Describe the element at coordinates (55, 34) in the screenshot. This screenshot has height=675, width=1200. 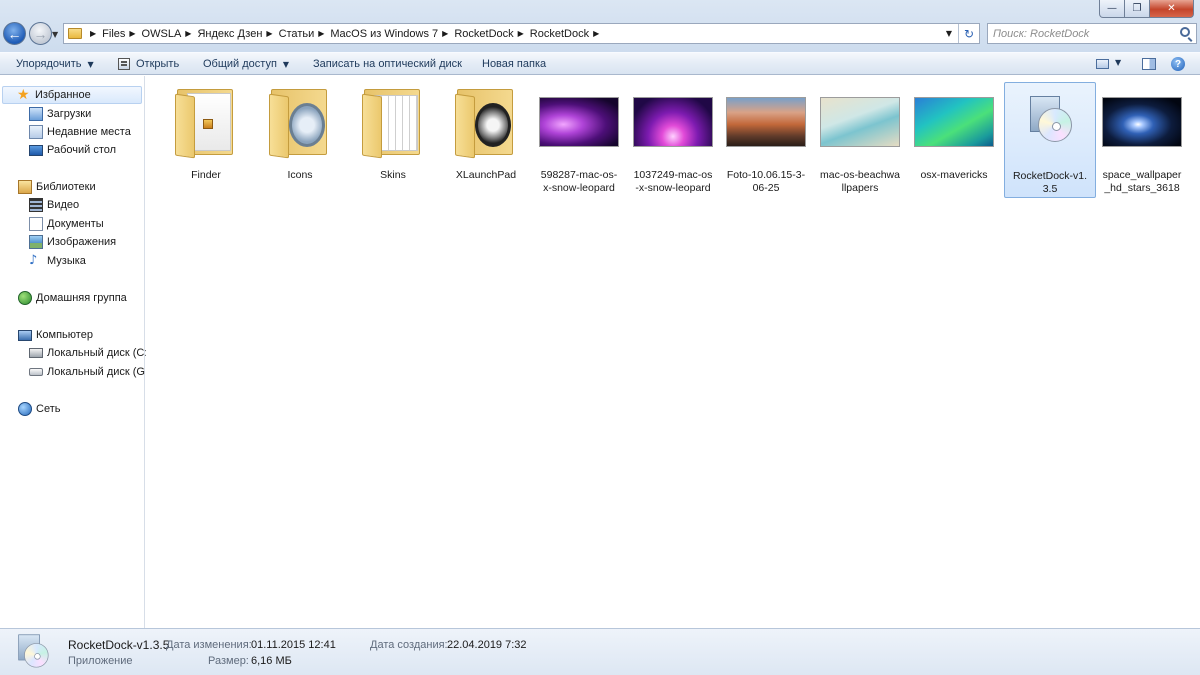
I see `recent-pages-dropdown-icon: ▼` at that location.